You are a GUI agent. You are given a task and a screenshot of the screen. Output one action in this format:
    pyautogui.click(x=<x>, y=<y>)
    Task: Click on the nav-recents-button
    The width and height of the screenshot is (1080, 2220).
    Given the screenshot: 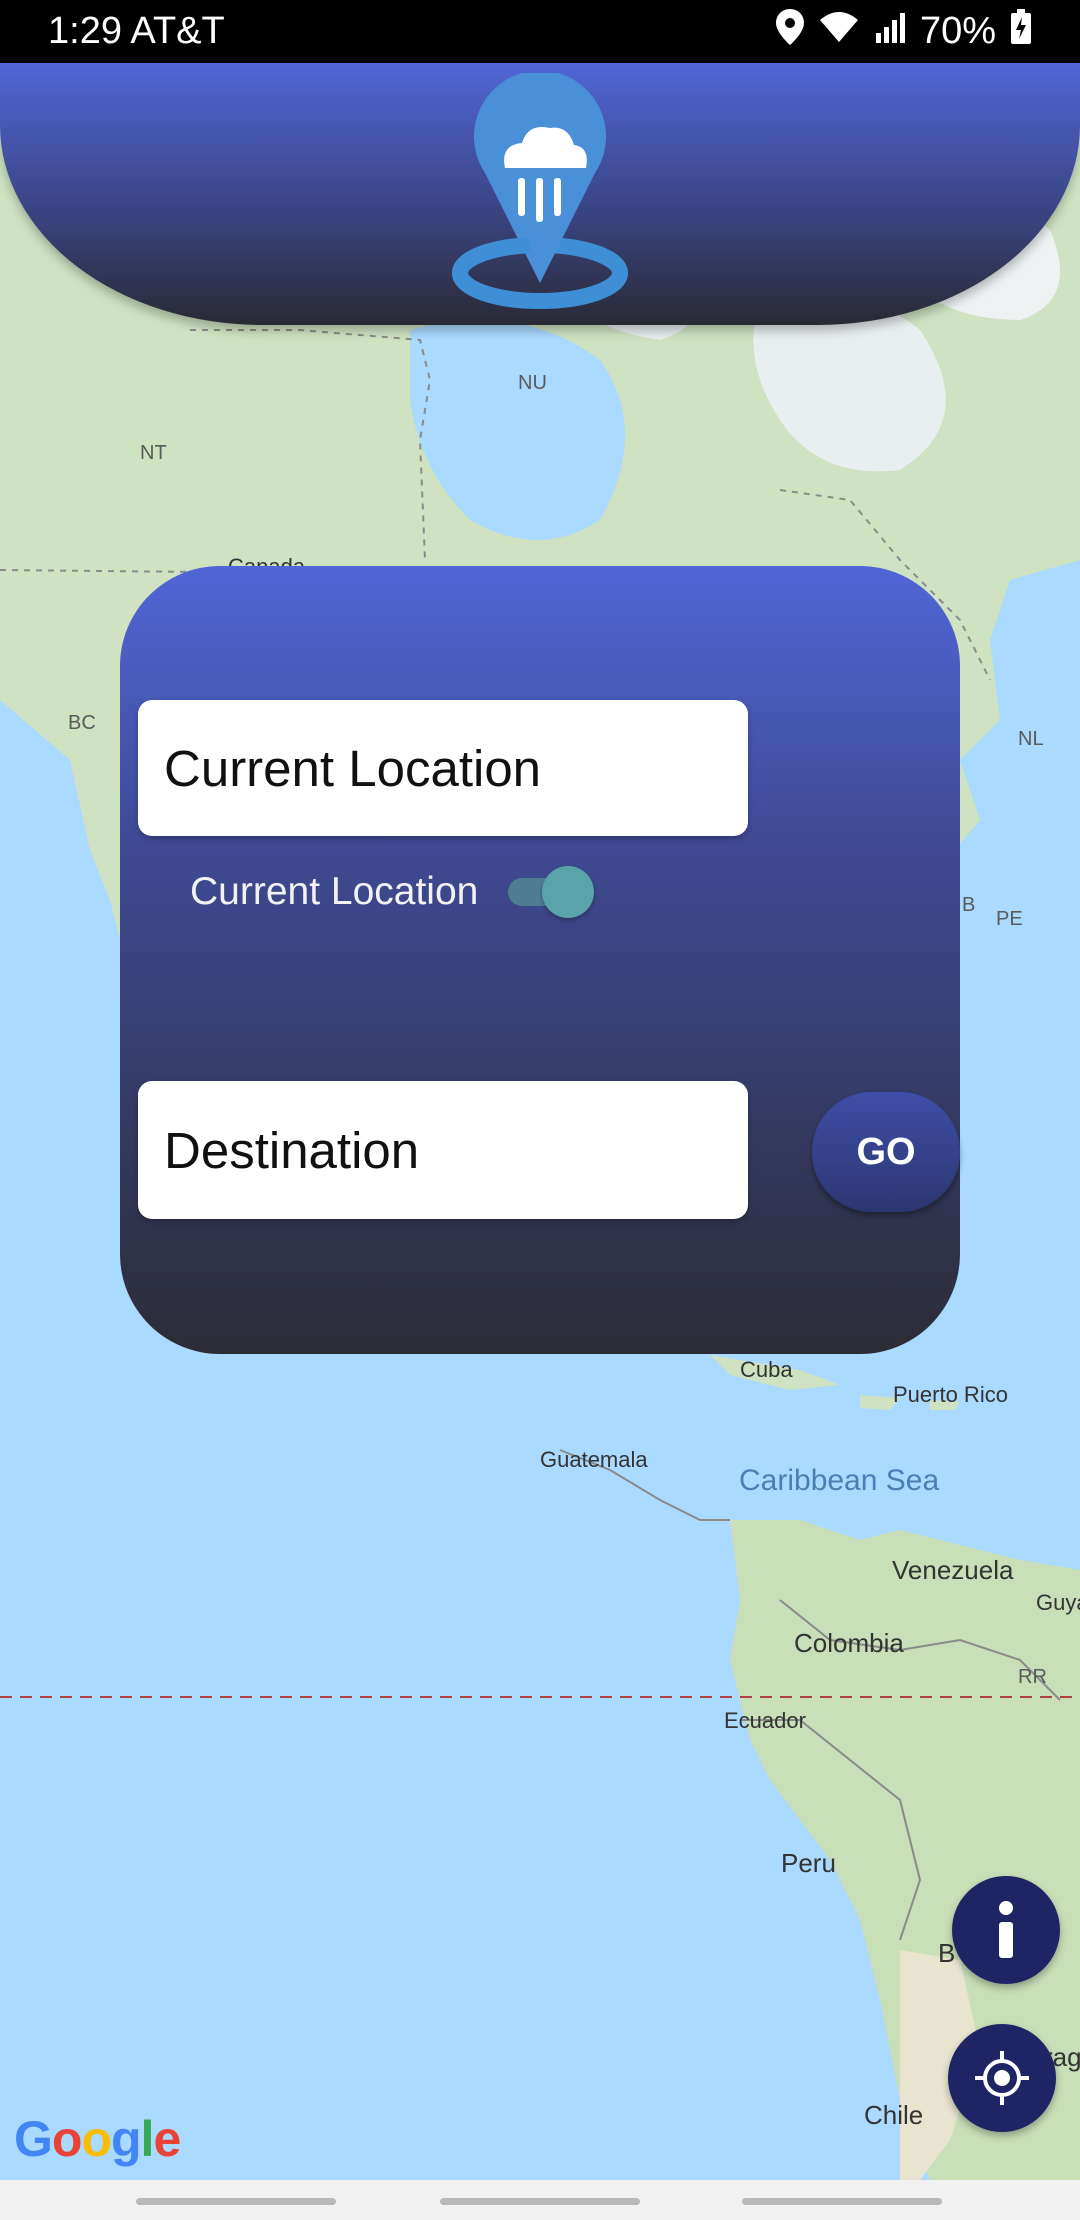 What is the action you would take?
    pyautogui.click(x=236, y=2201)
    